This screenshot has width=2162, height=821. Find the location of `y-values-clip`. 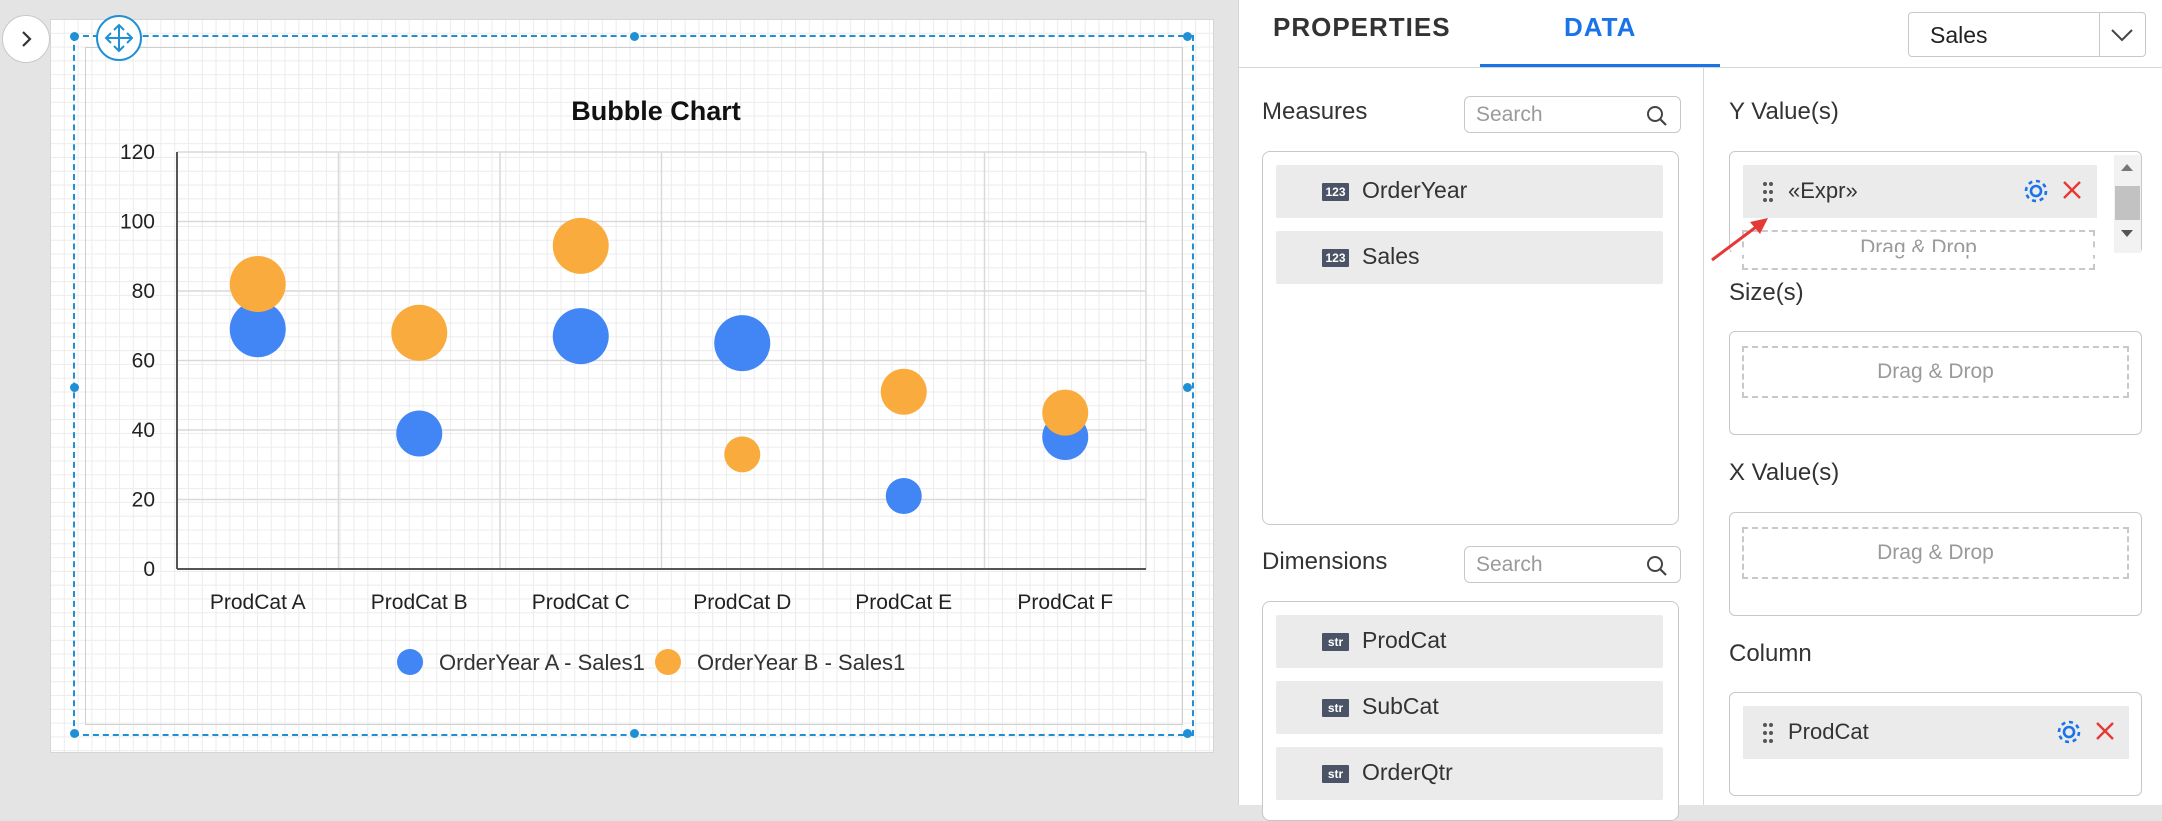

y-values-clip is located at coordinates (1936, 253).